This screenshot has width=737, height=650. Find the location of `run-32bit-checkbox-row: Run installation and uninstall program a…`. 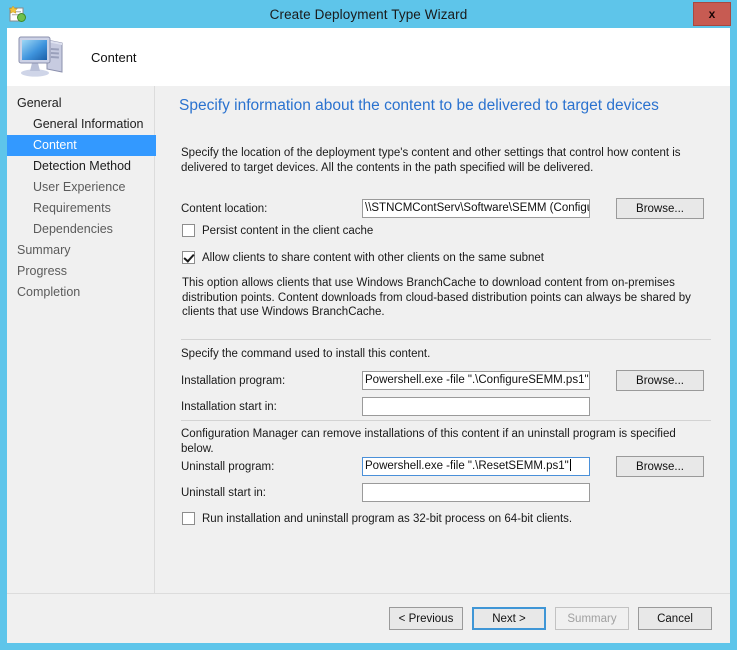

run-32bit-checkbox-row: Run installation and uninstall program a… is located at coordinates (377, 518).